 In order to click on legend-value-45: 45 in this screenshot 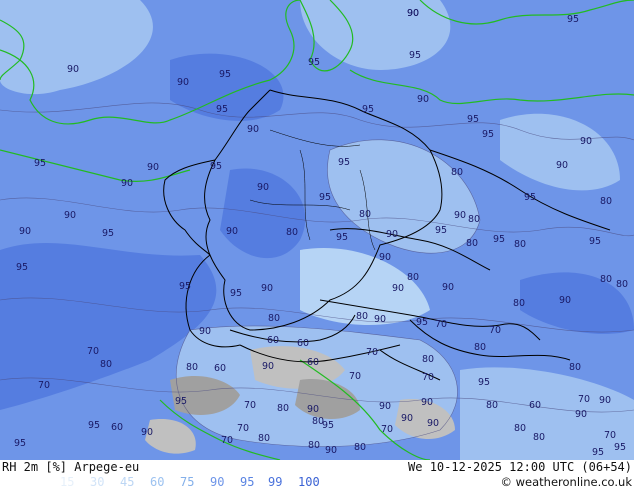, I will do `click(127, 482)`.